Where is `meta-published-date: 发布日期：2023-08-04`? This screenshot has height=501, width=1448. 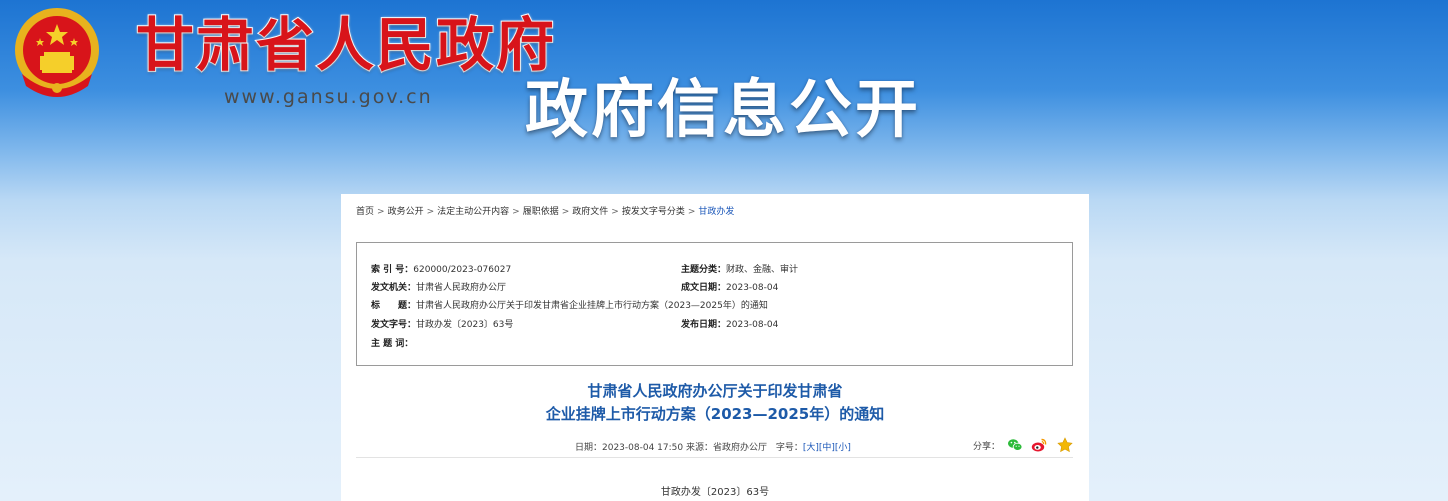 meta-published-date: 发布日期：2023-08-04 is located at coordinates (729, 323).